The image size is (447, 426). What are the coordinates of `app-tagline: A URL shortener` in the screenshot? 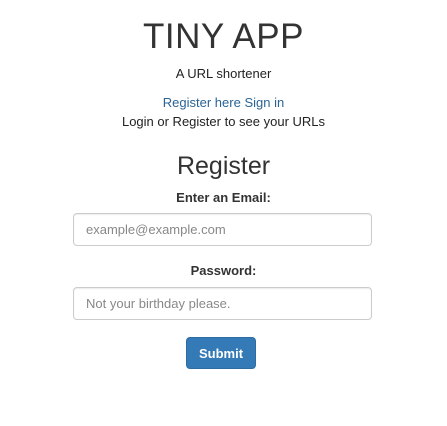 It's located at (223, 73).